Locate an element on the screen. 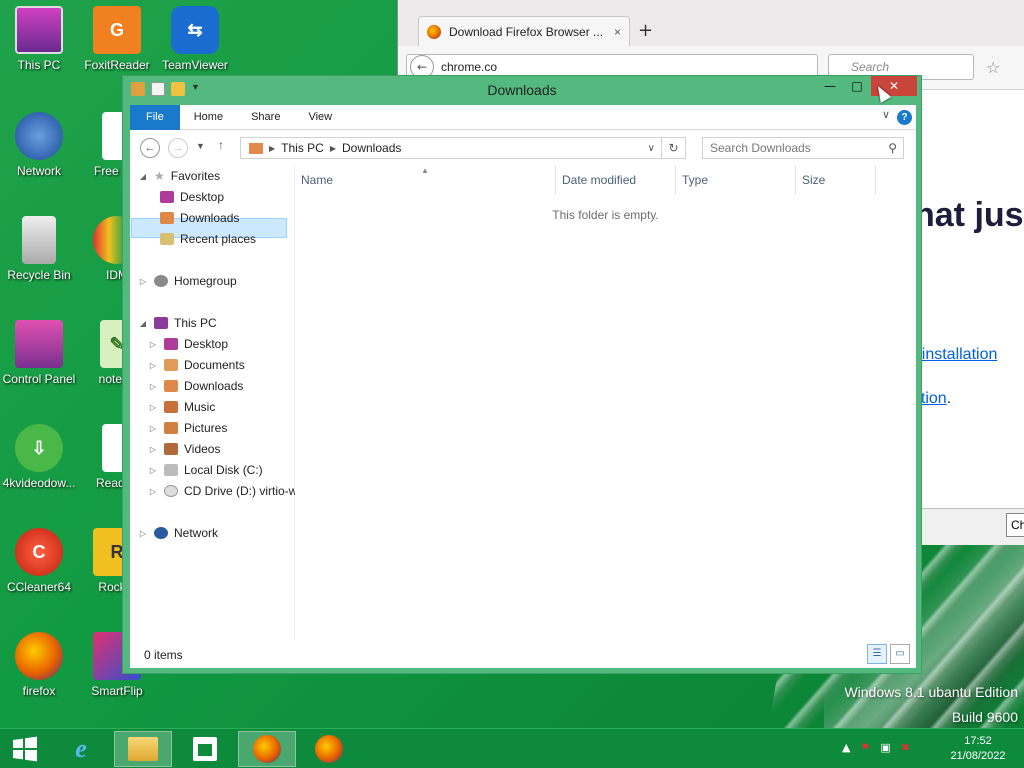 This screenshot has width=1024, height=768. teamviewer-icon: ⇆ is located at coordinates (195, 30).